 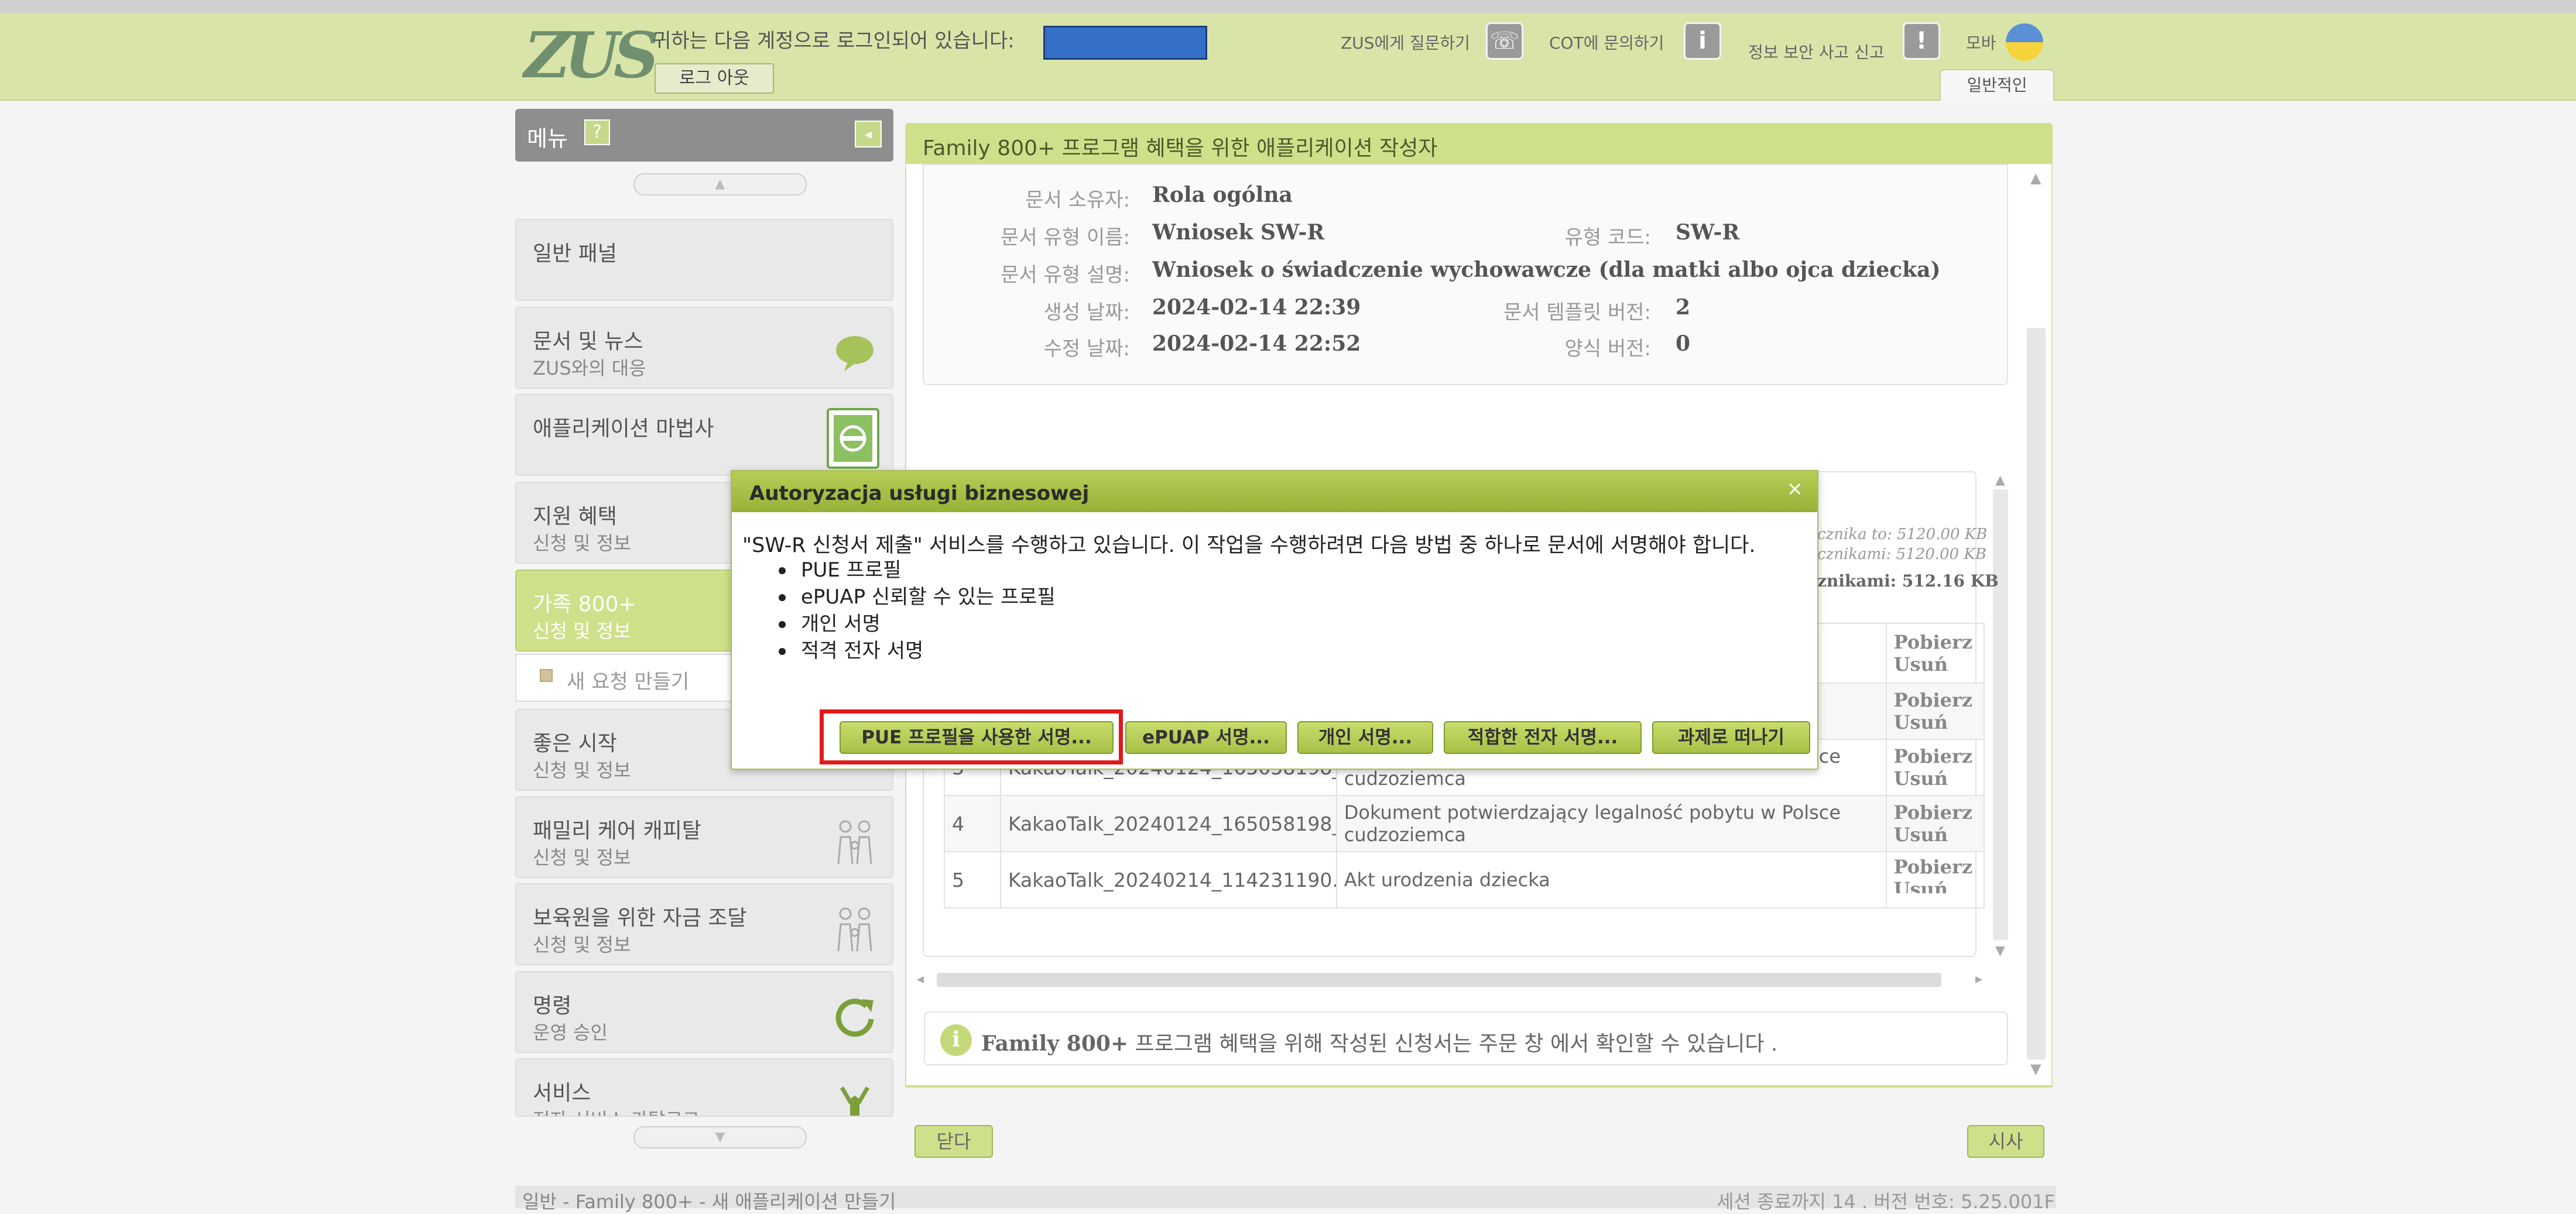 I want to click on close-button: 닫다, so click(x=953, y=1141).